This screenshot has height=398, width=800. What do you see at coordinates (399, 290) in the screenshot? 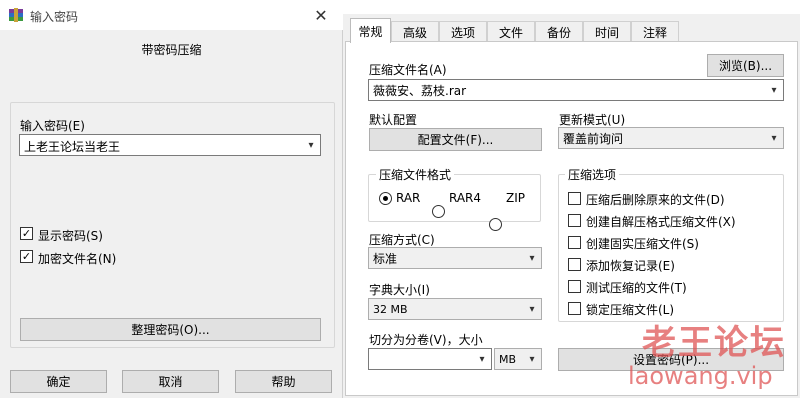
I see `dict-label: 字典大小(I)` at bounding box center [399, 290].